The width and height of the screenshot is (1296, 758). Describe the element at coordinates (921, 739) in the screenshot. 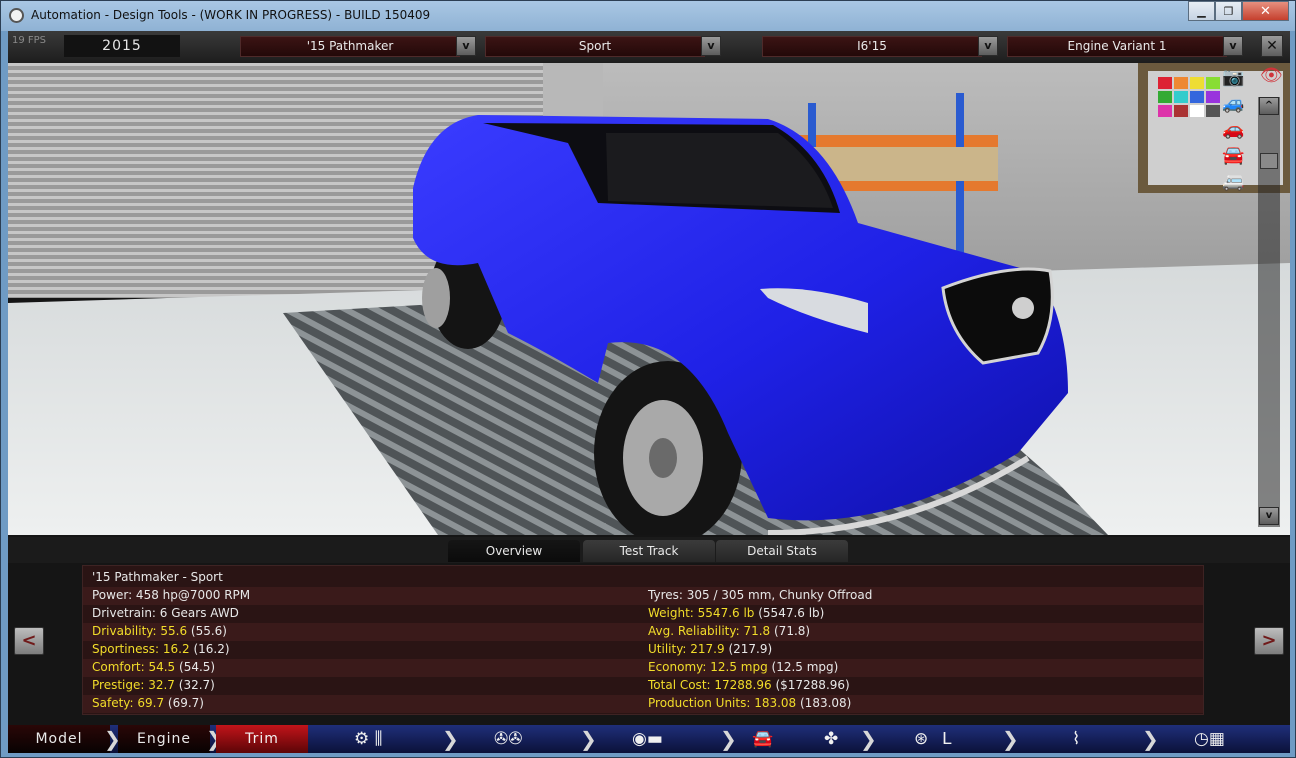

I see `steering-icon: ⊛` at that location.